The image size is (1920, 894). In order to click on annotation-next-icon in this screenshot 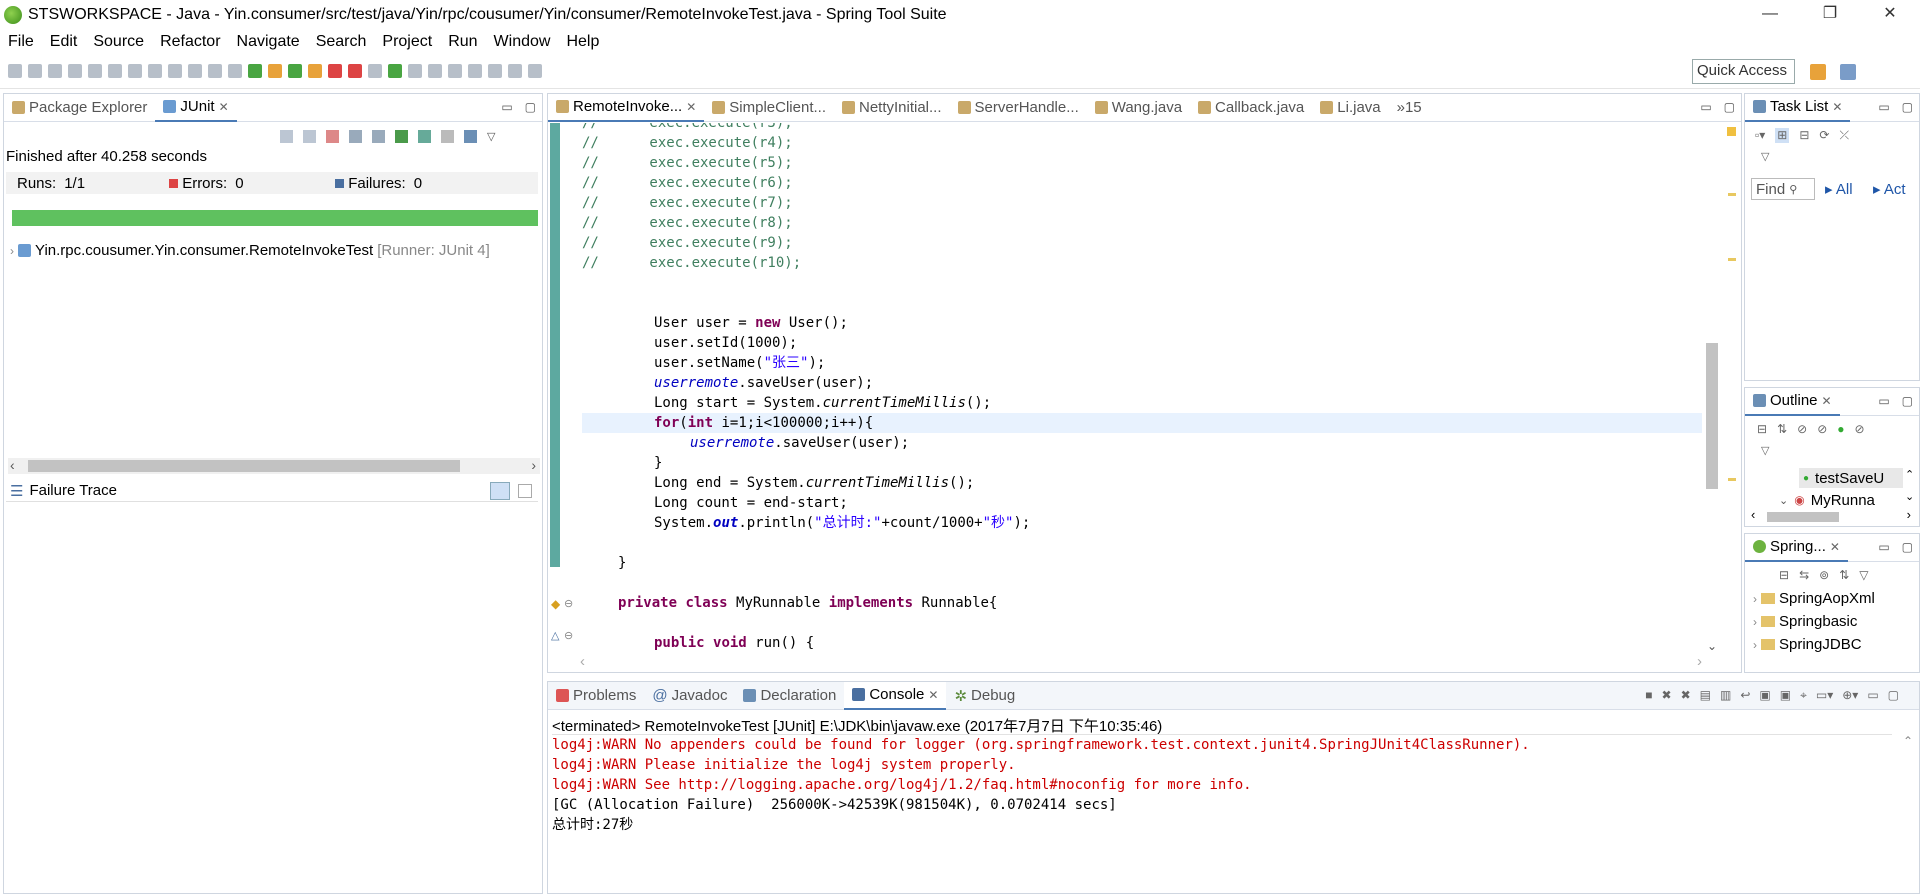, I will do `click(475, 71)`.